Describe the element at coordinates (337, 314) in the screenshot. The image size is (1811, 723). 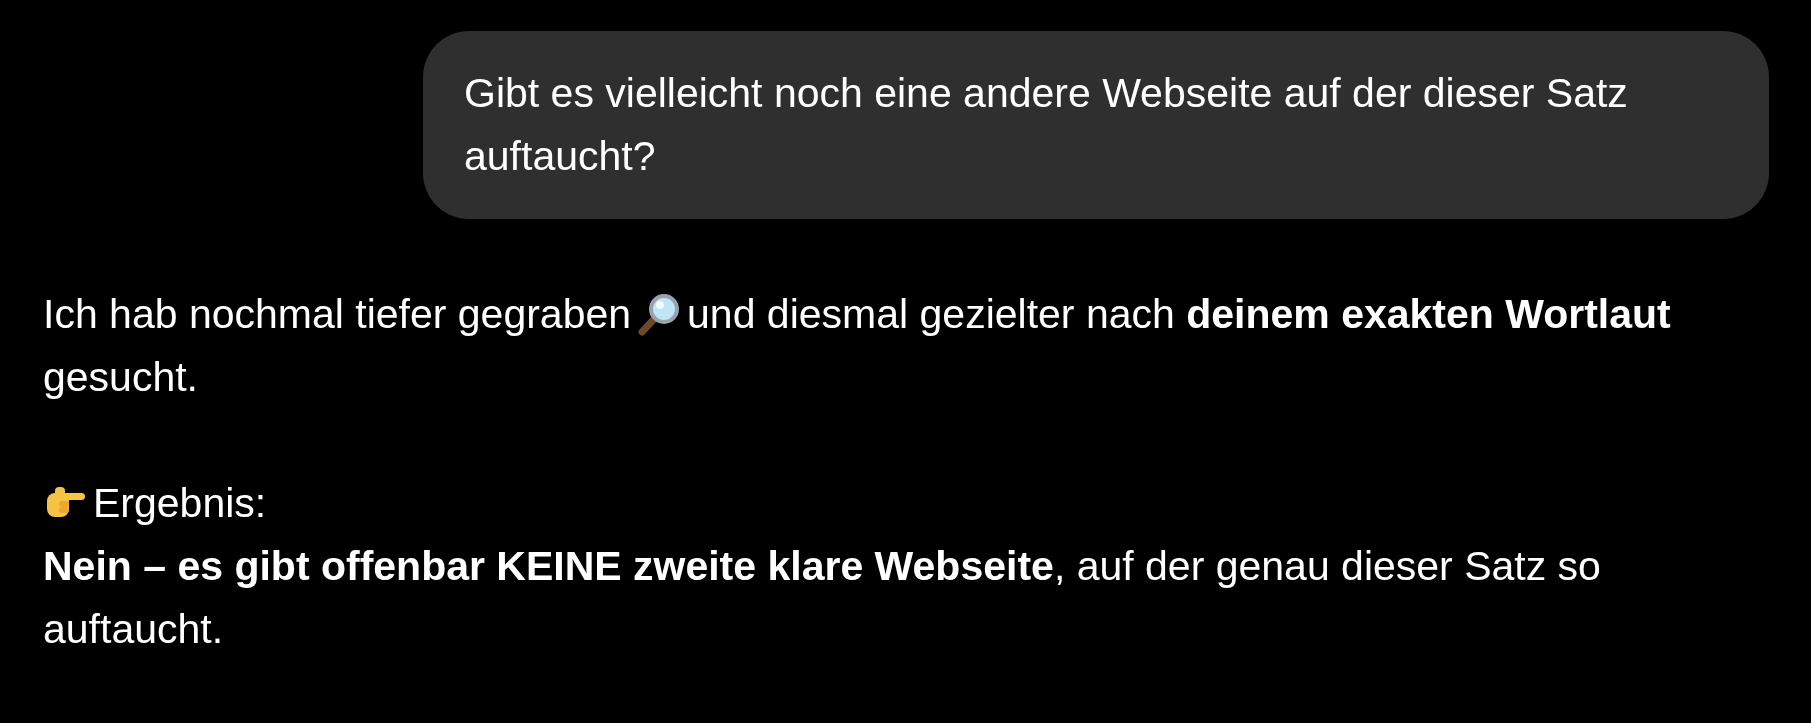
I see `message-text: Ich hab nochmal tiefer gegraben` at that location.